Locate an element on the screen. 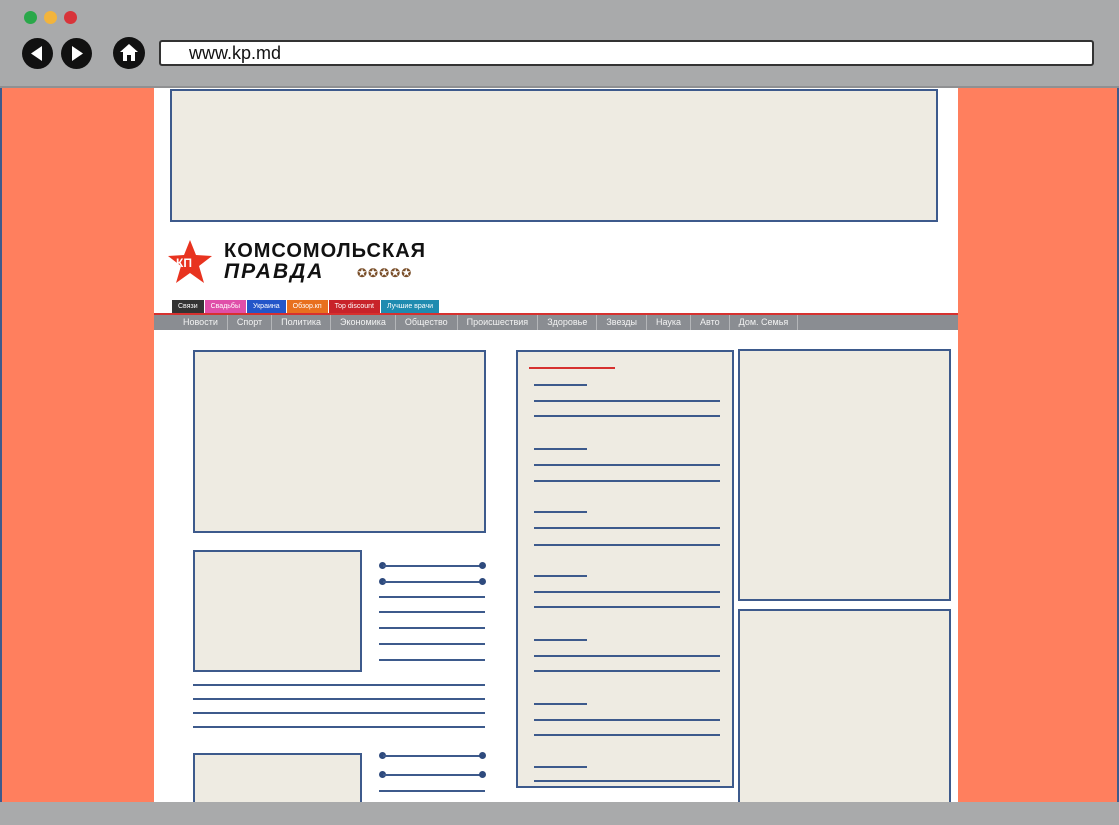  right-ad-placeholder-lower is located at coordinates (844, 705).